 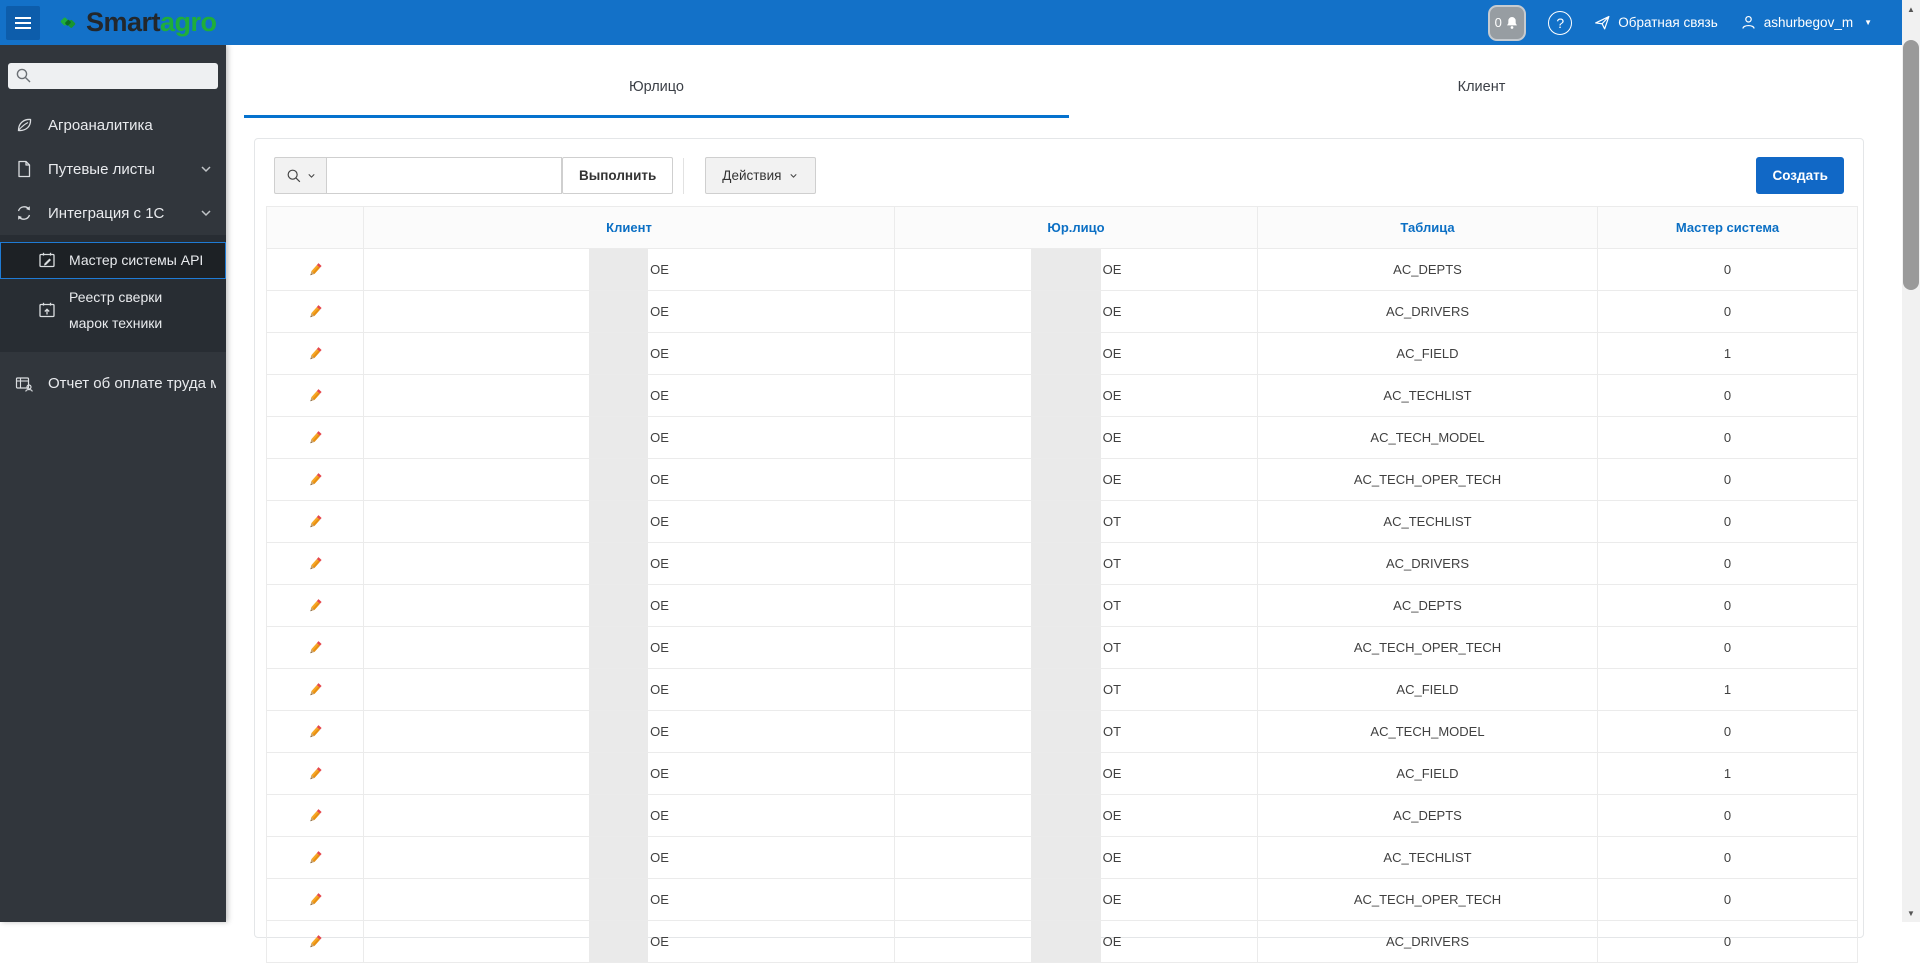 I want to click on table-name-cell: AC_TECH_MODEL, so click(x=1427, y=731).